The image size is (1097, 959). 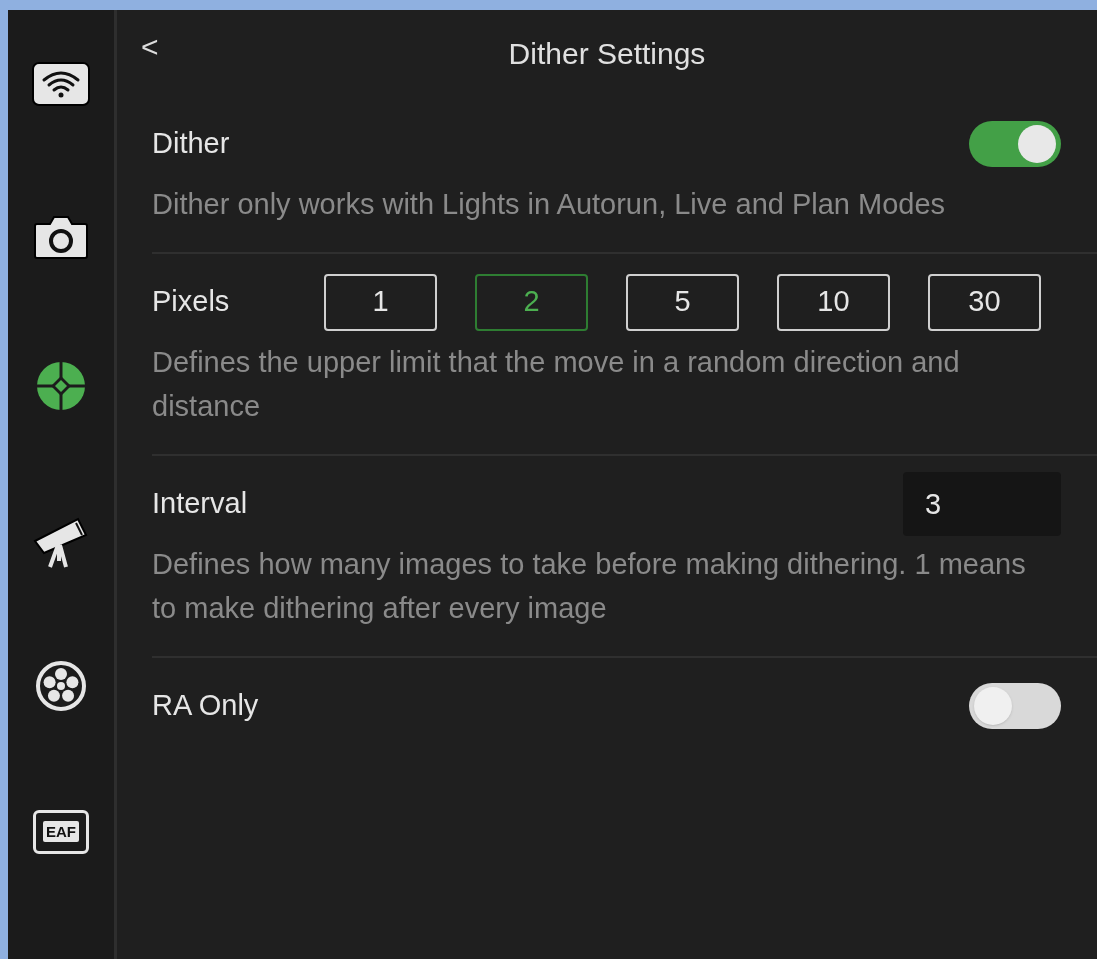 What do you see at coordinates (607, 53) in the screenshot?
I see `page-title: Dither Settings` at bounding box center [607, 53].